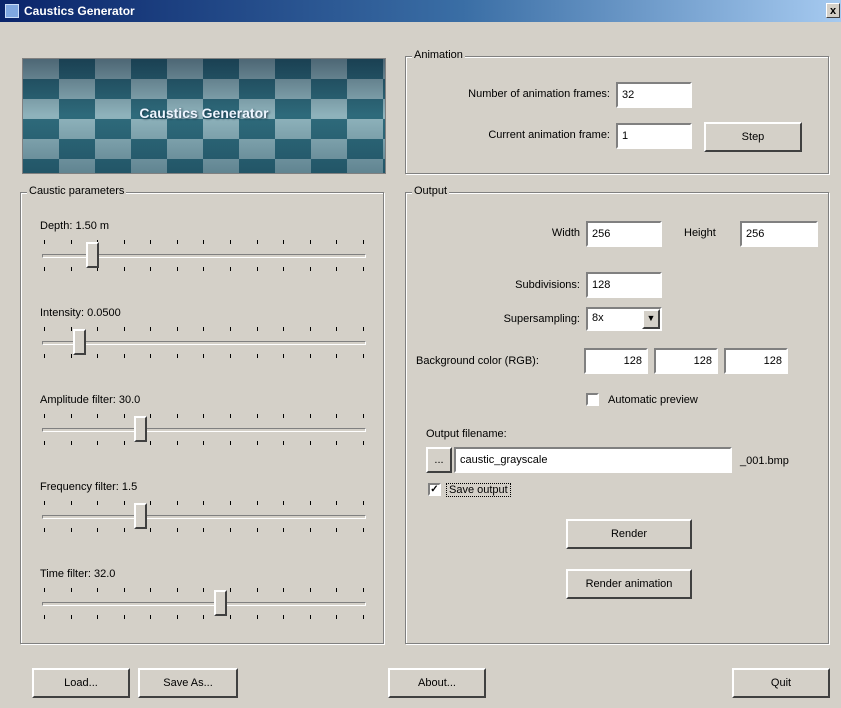 This screenshot has width=841, height=708. Describe the element at coordinates (651, 319) in the screenshot. I see `chevron-down-icon: ▼` at that location.